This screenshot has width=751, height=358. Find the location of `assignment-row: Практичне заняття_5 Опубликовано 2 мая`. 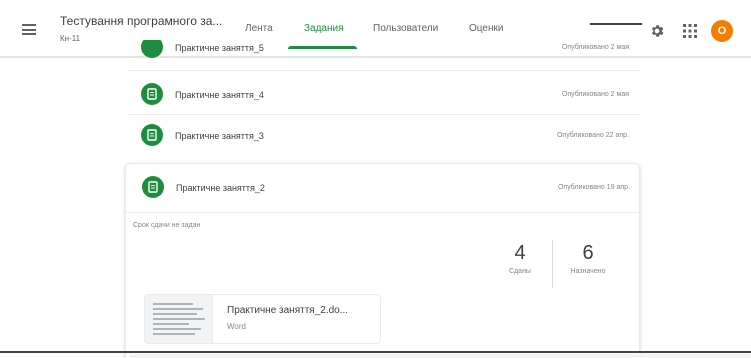

assignment-row: Практичне заняття_5 Опубликовано 2 мая is located at coordinates (383, 51).